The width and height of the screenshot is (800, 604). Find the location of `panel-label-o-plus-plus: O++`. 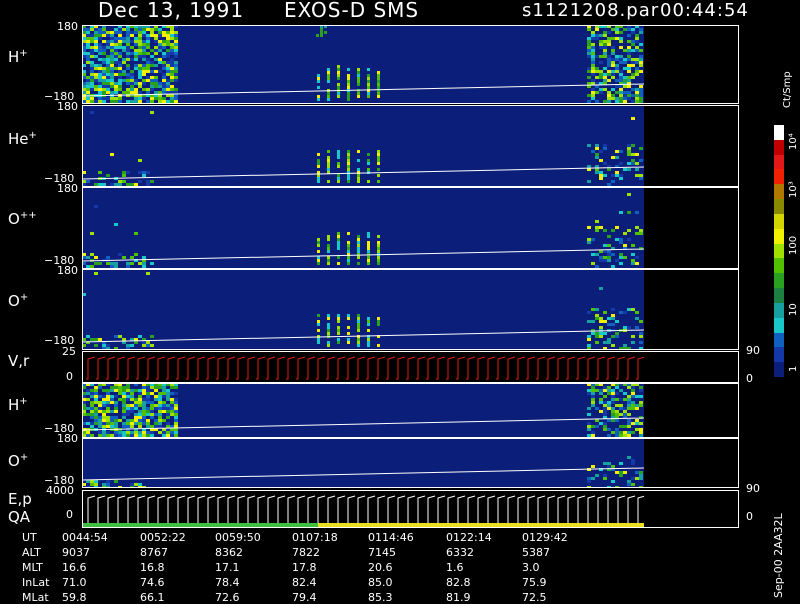

panel-label-o-plus-plus: O++ is located at coordinates (22, 219).